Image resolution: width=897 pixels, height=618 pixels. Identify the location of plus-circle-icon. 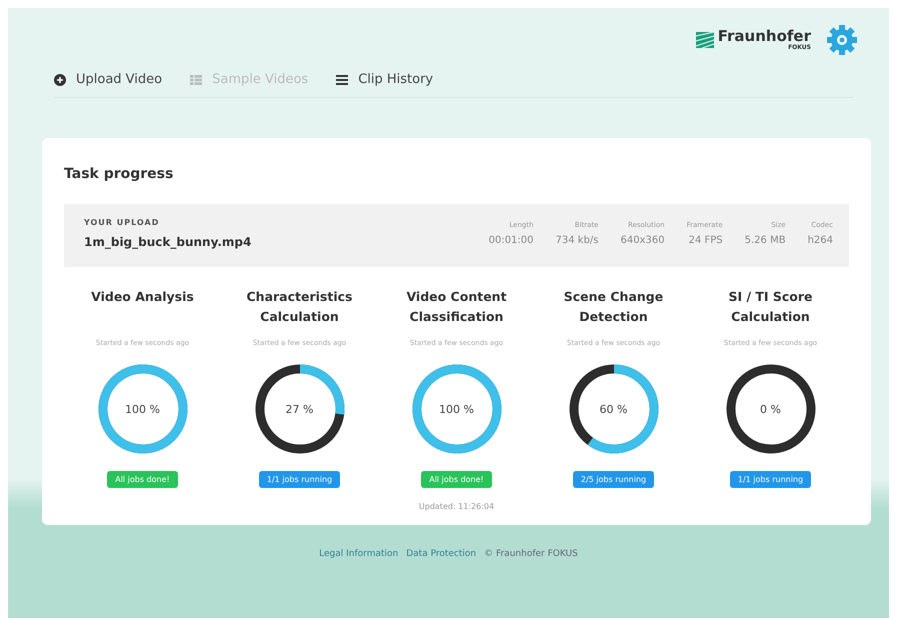
(60, 80).